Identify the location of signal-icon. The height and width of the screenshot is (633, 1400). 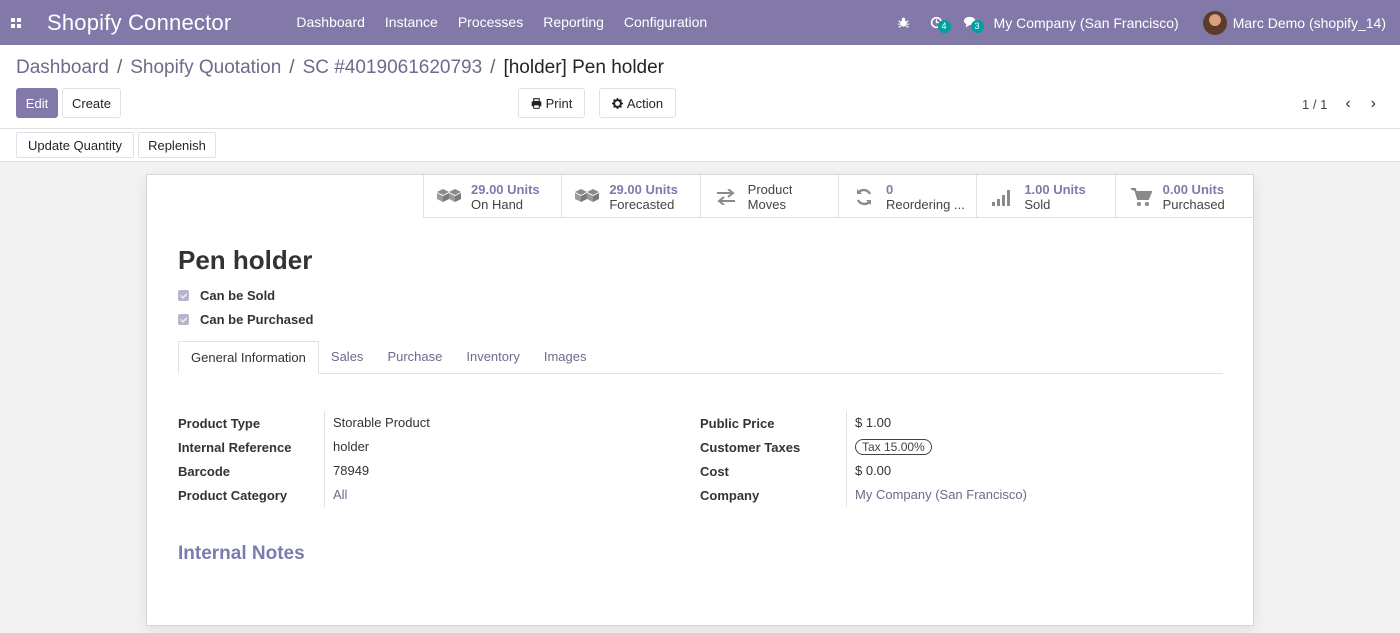
(1002, 197).